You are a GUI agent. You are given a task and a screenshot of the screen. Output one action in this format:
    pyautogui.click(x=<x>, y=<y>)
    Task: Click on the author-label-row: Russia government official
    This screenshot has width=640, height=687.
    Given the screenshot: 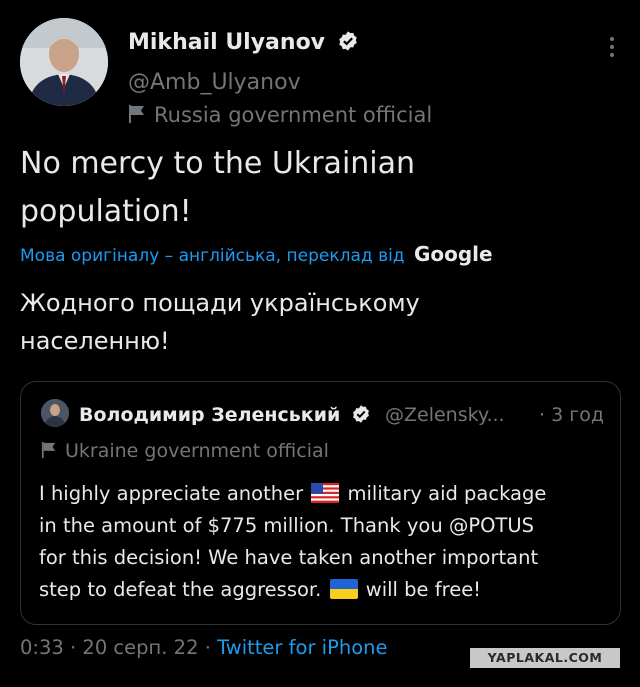 What is the action you would take?
    pyautogui.click(x=280, y=115)
    